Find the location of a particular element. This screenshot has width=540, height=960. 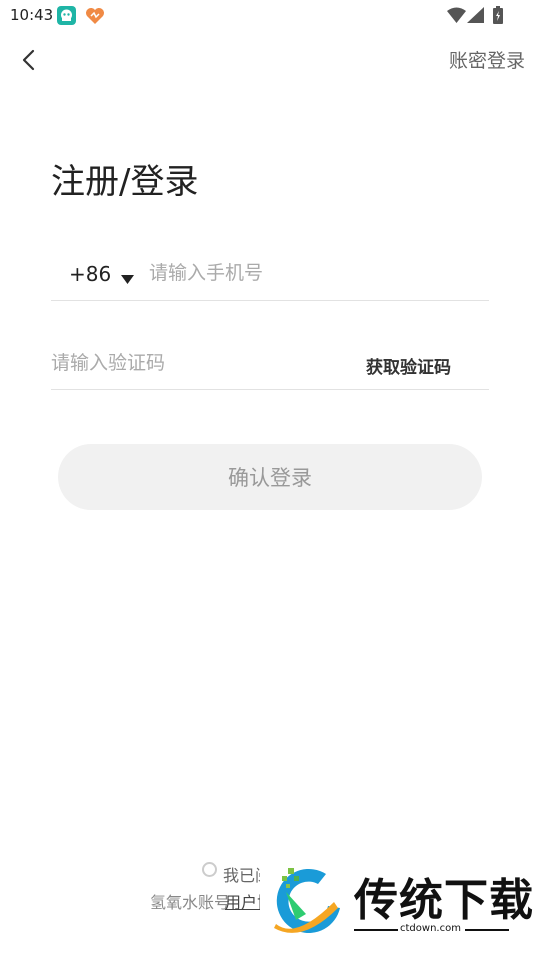

phone-row: +86 is located at coordinates (270, 275).